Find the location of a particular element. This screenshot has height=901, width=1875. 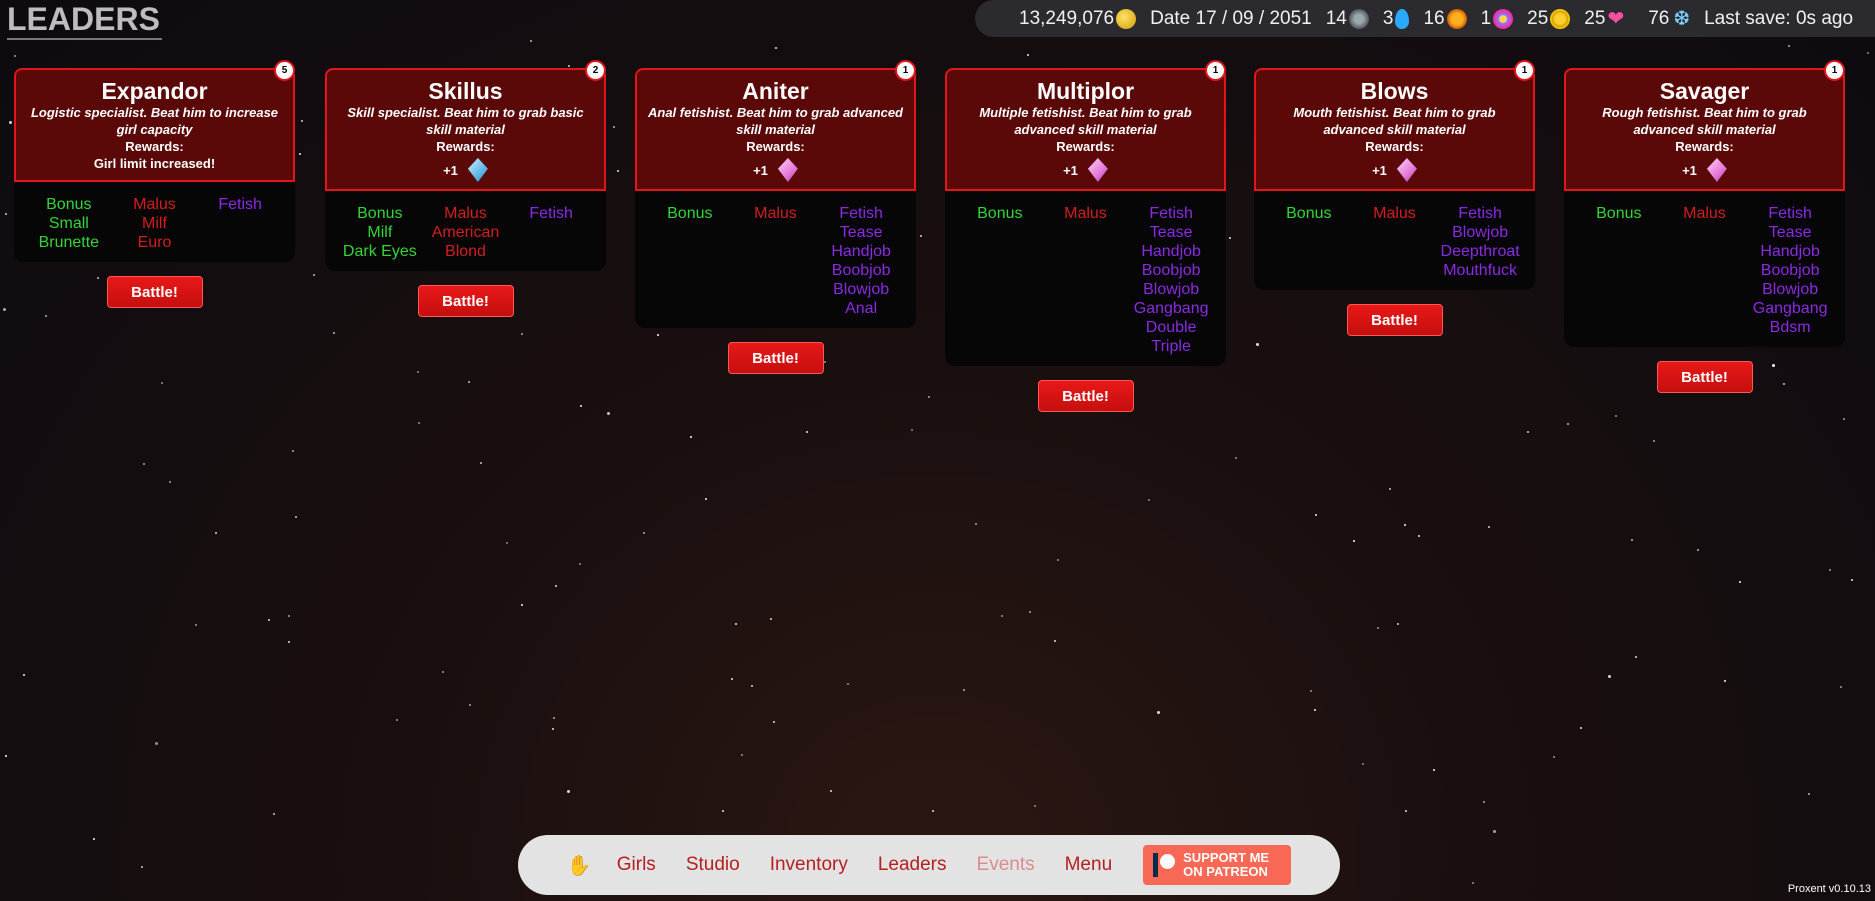

nav-leaders: Leaders is located at coordinates (912, 865).